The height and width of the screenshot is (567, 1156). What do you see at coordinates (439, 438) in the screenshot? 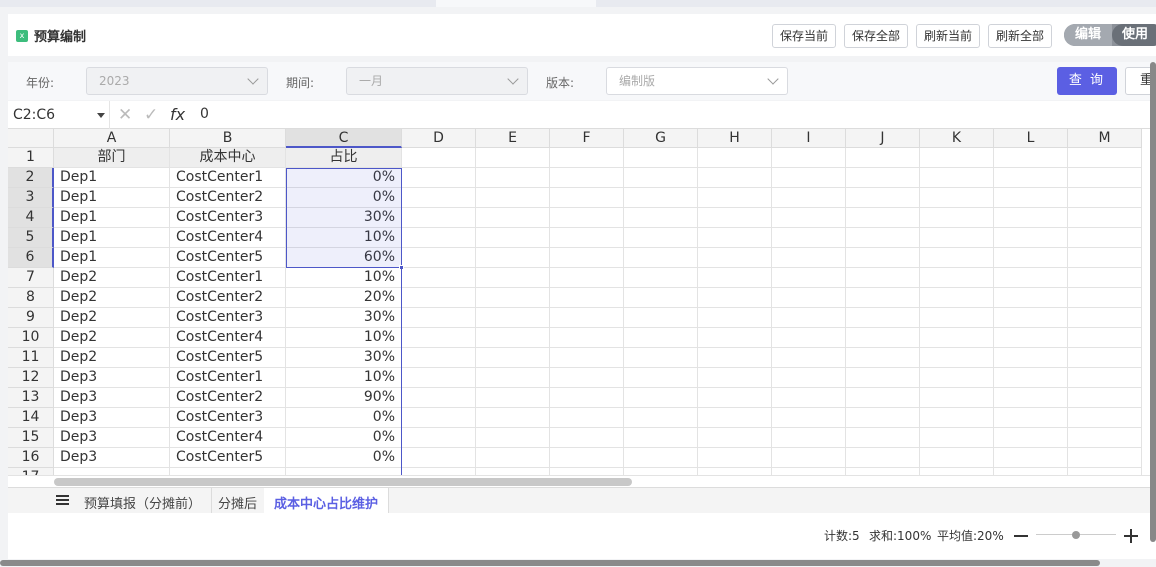
I see `cell-d15` at bounding box center [439, 438].